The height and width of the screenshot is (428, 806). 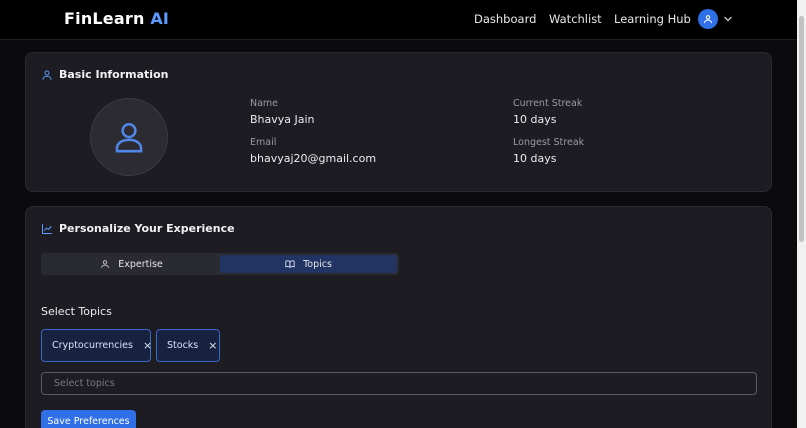 I want to click on select-topics-label: Select Topics, so click(x=76, y=311).